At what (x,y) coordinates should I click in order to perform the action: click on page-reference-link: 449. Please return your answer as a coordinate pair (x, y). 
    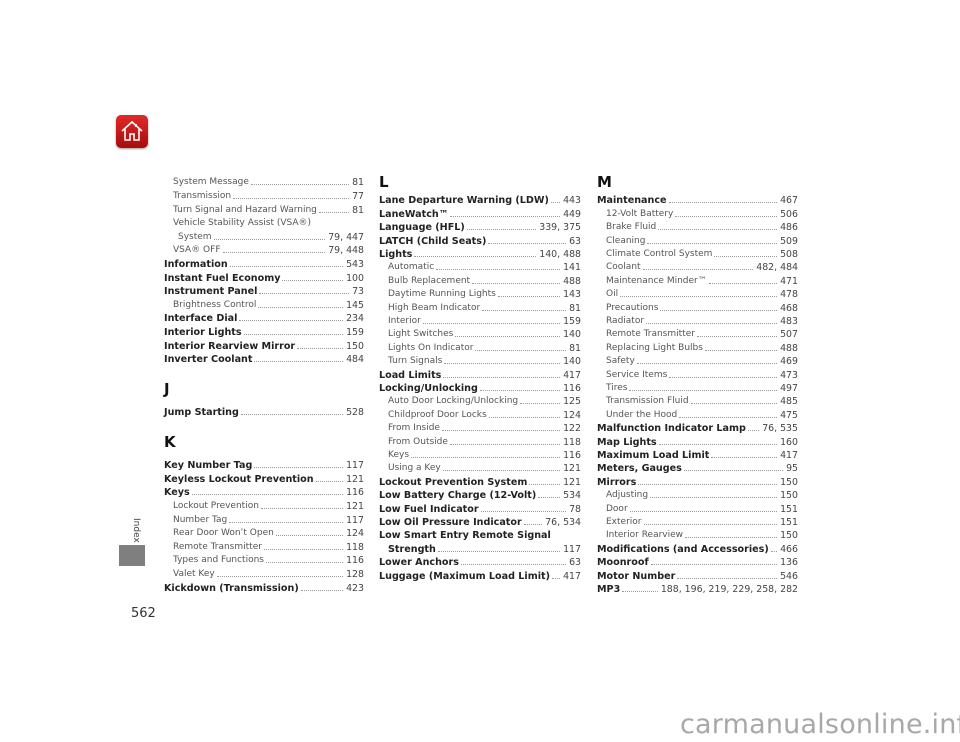
    Looking at the image, I should click on (572, 214).